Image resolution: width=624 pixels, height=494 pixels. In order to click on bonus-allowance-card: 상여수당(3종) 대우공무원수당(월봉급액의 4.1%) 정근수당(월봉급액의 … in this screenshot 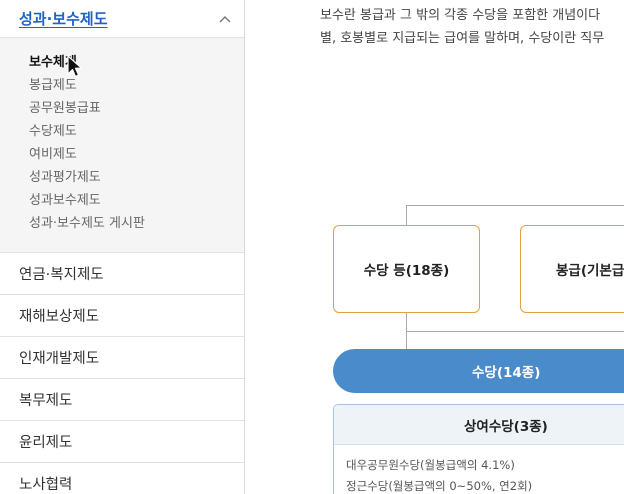, I will do `click(478, 449)`.